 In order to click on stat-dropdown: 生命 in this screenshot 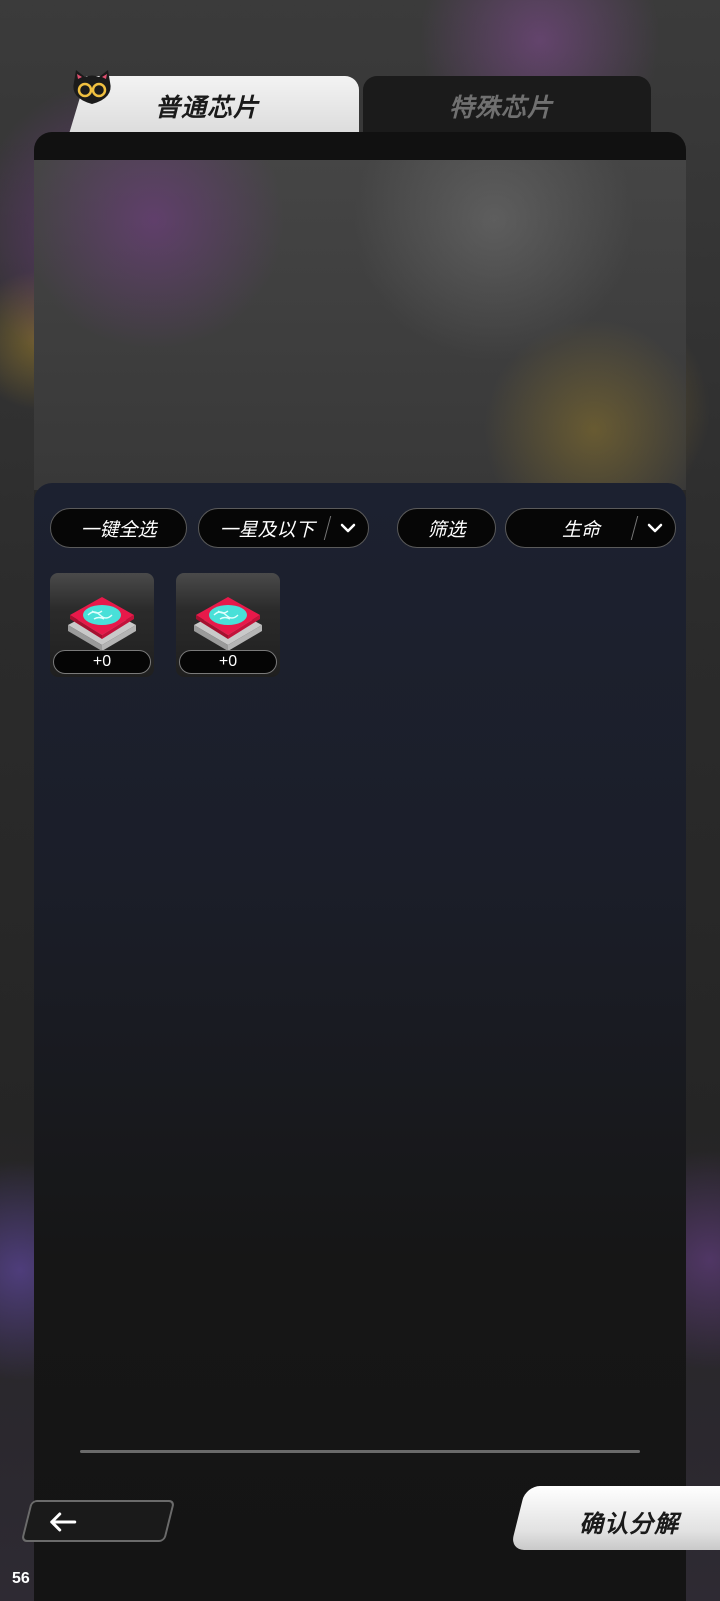, I will do `click(590, 528)`.